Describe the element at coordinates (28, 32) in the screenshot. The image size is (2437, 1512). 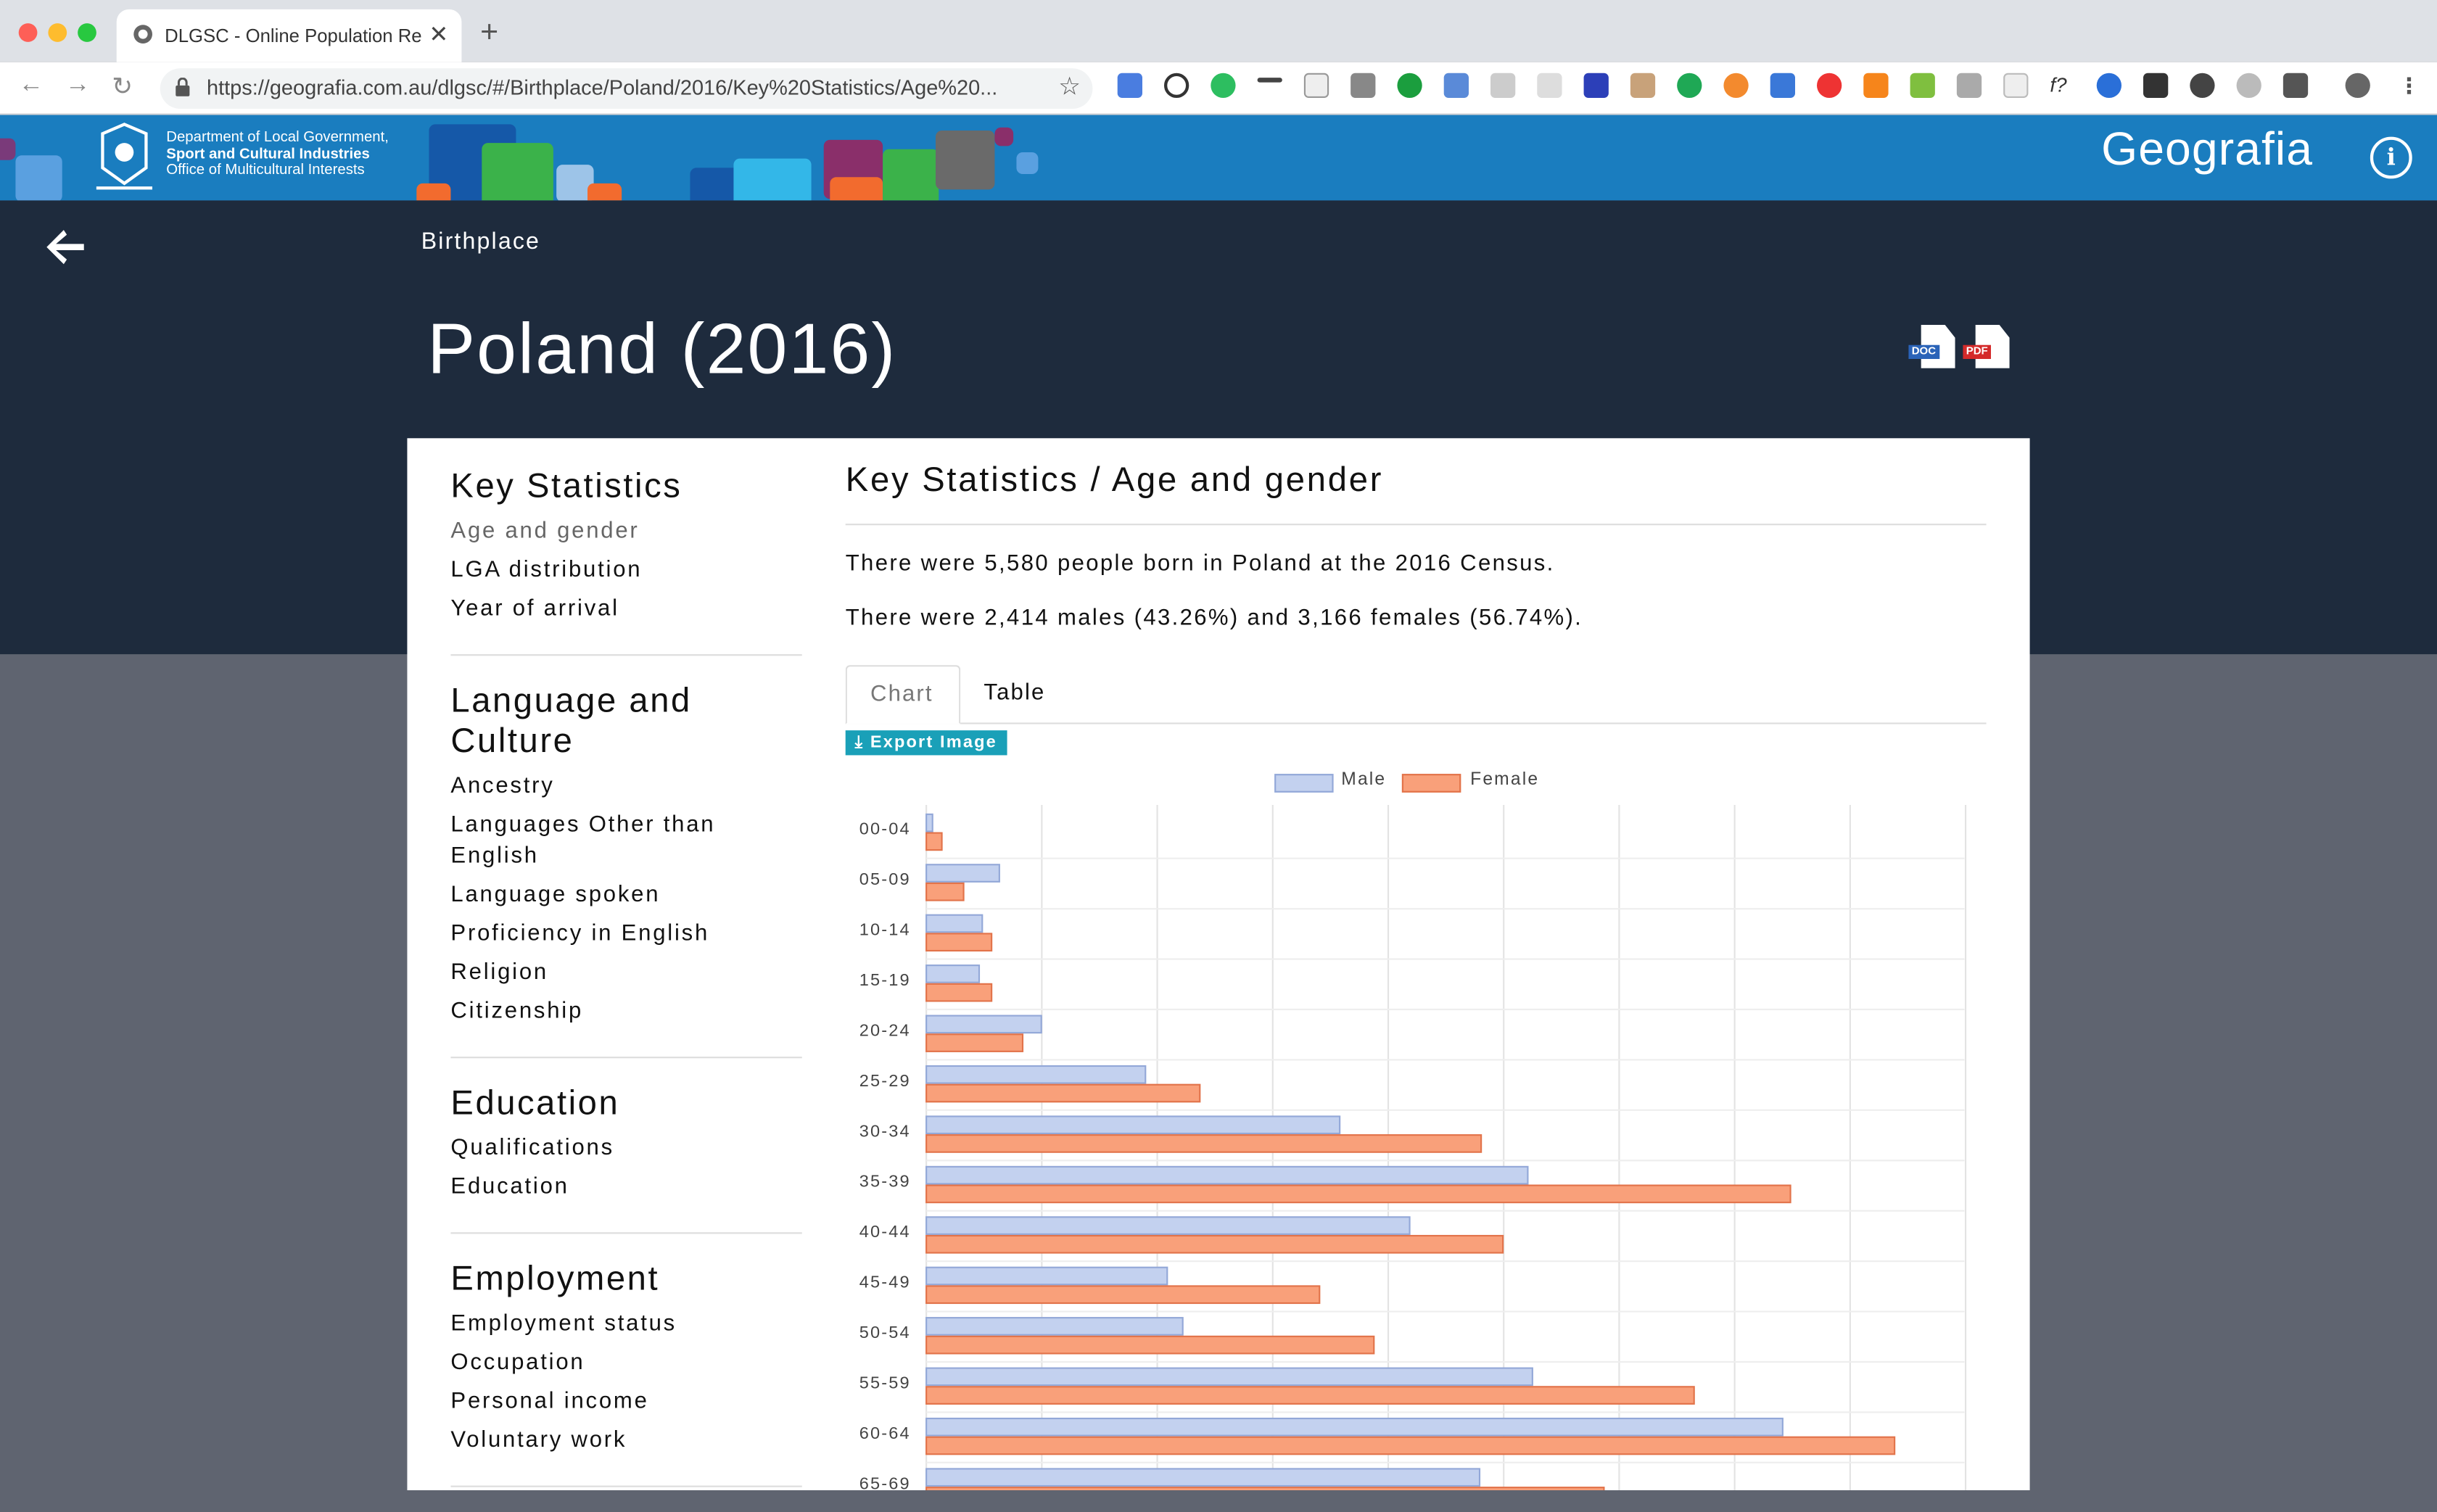
I see `close-window-button` at that location.